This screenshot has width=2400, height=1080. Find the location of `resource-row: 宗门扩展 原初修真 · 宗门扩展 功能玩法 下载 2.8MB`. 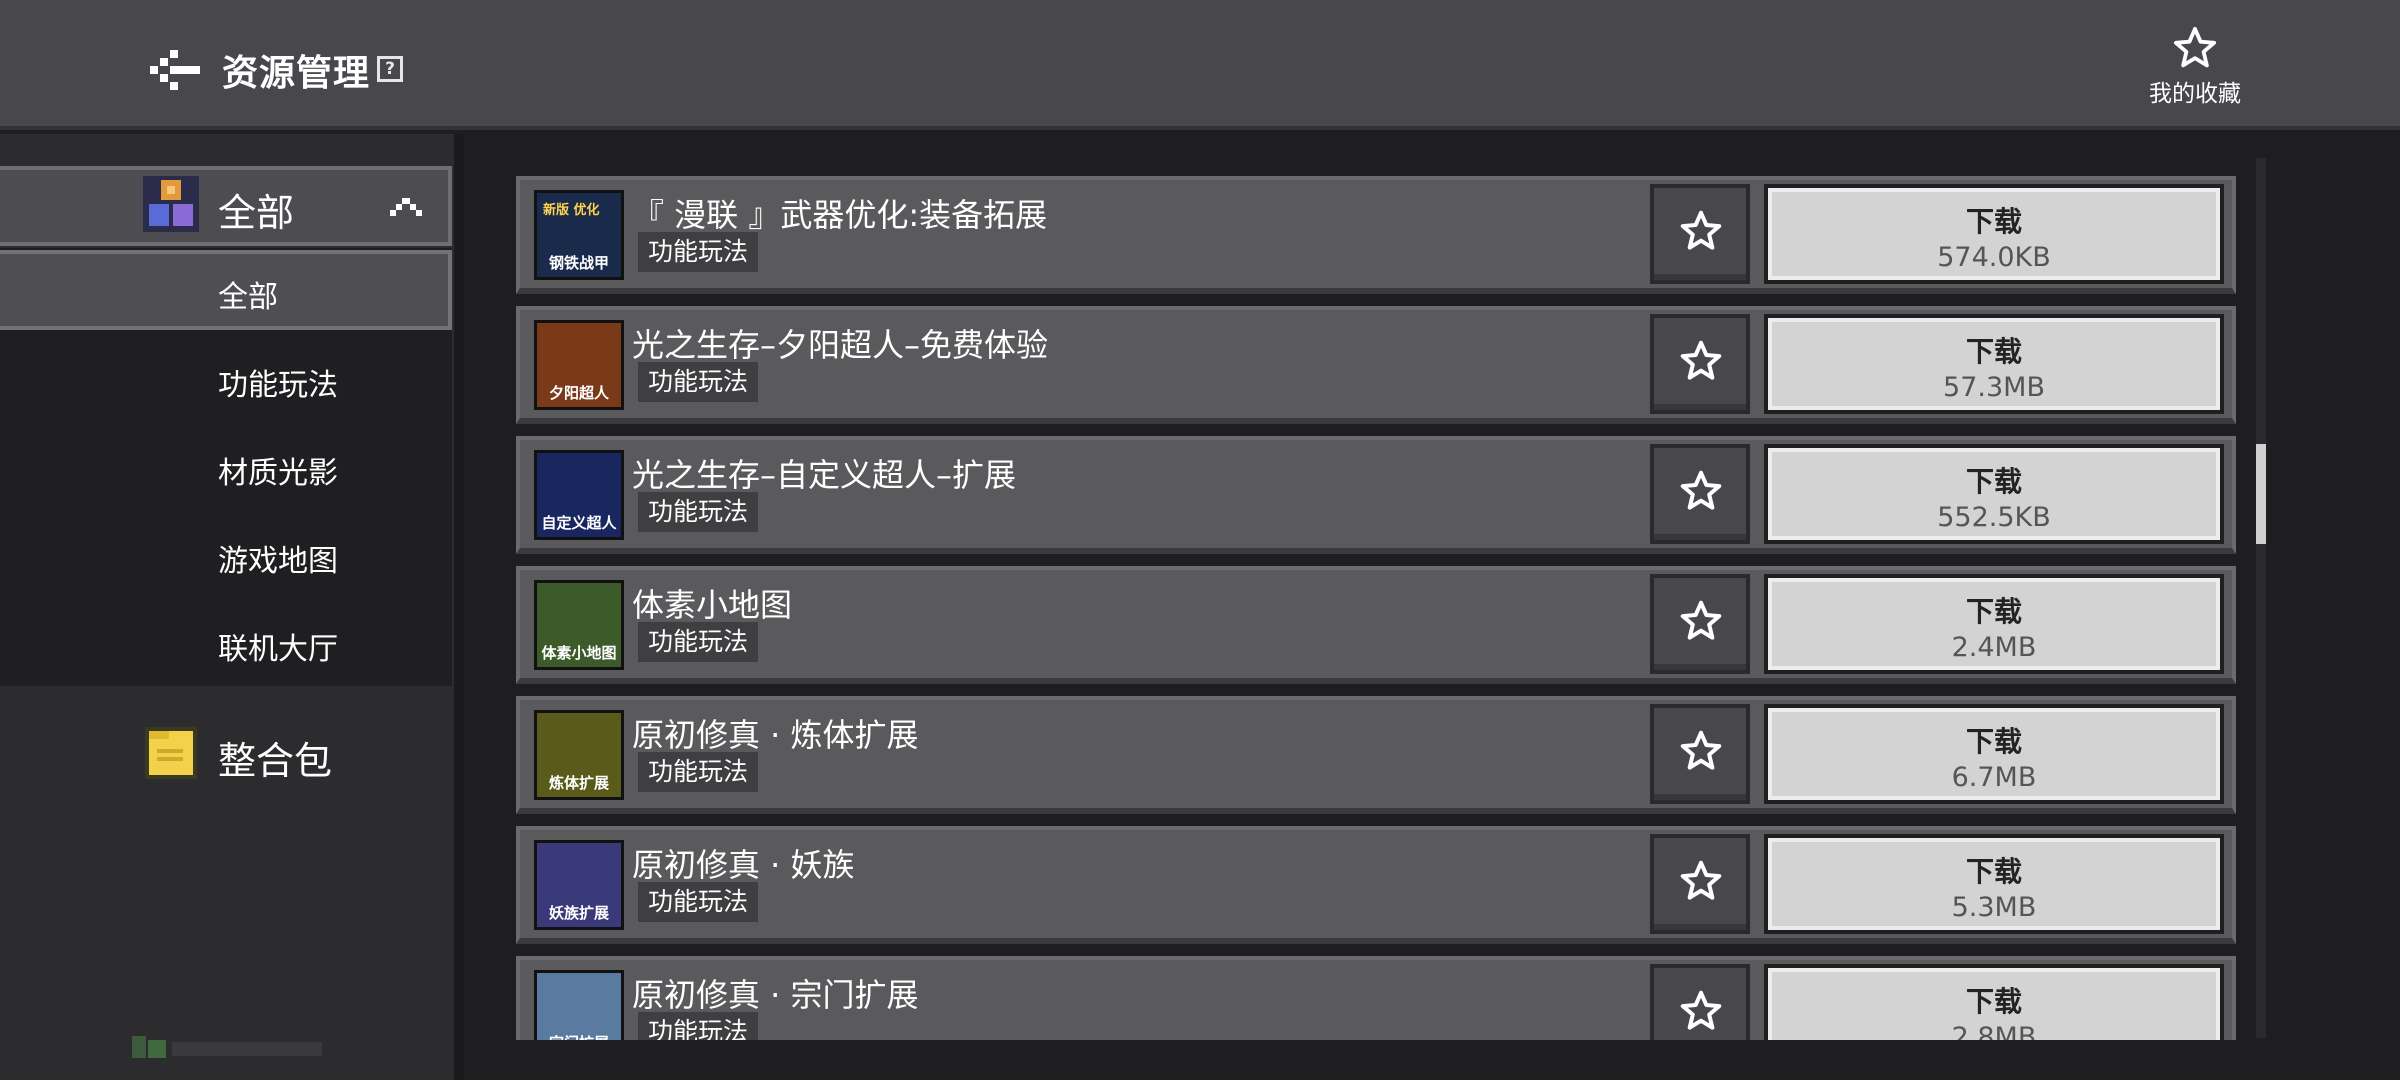

resource-row: 宗门扩展 原初修真 · 宗门扩展 功能玩法 下载 2.8MB is located at coordinates (1376, 998).